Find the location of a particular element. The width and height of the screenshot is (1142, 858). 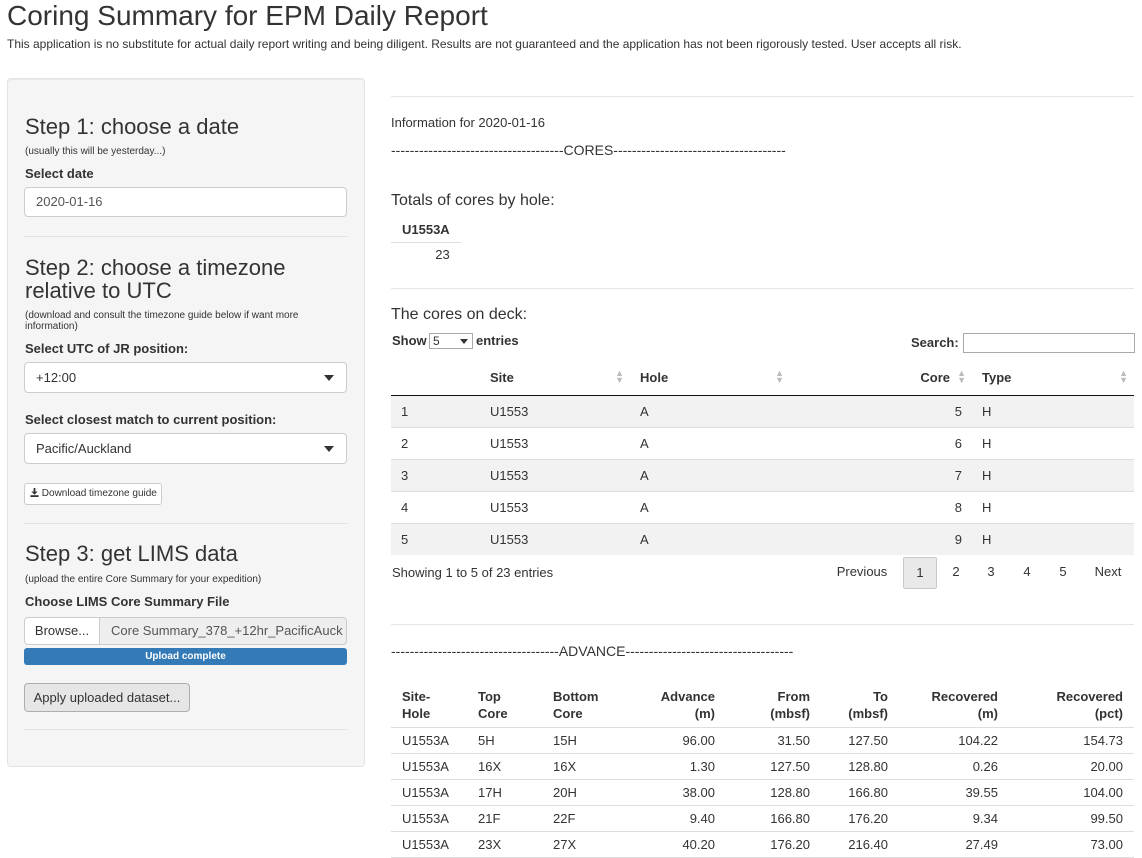

cell-recovered-pct: 154.73 is located at coordinates (1071, 740).